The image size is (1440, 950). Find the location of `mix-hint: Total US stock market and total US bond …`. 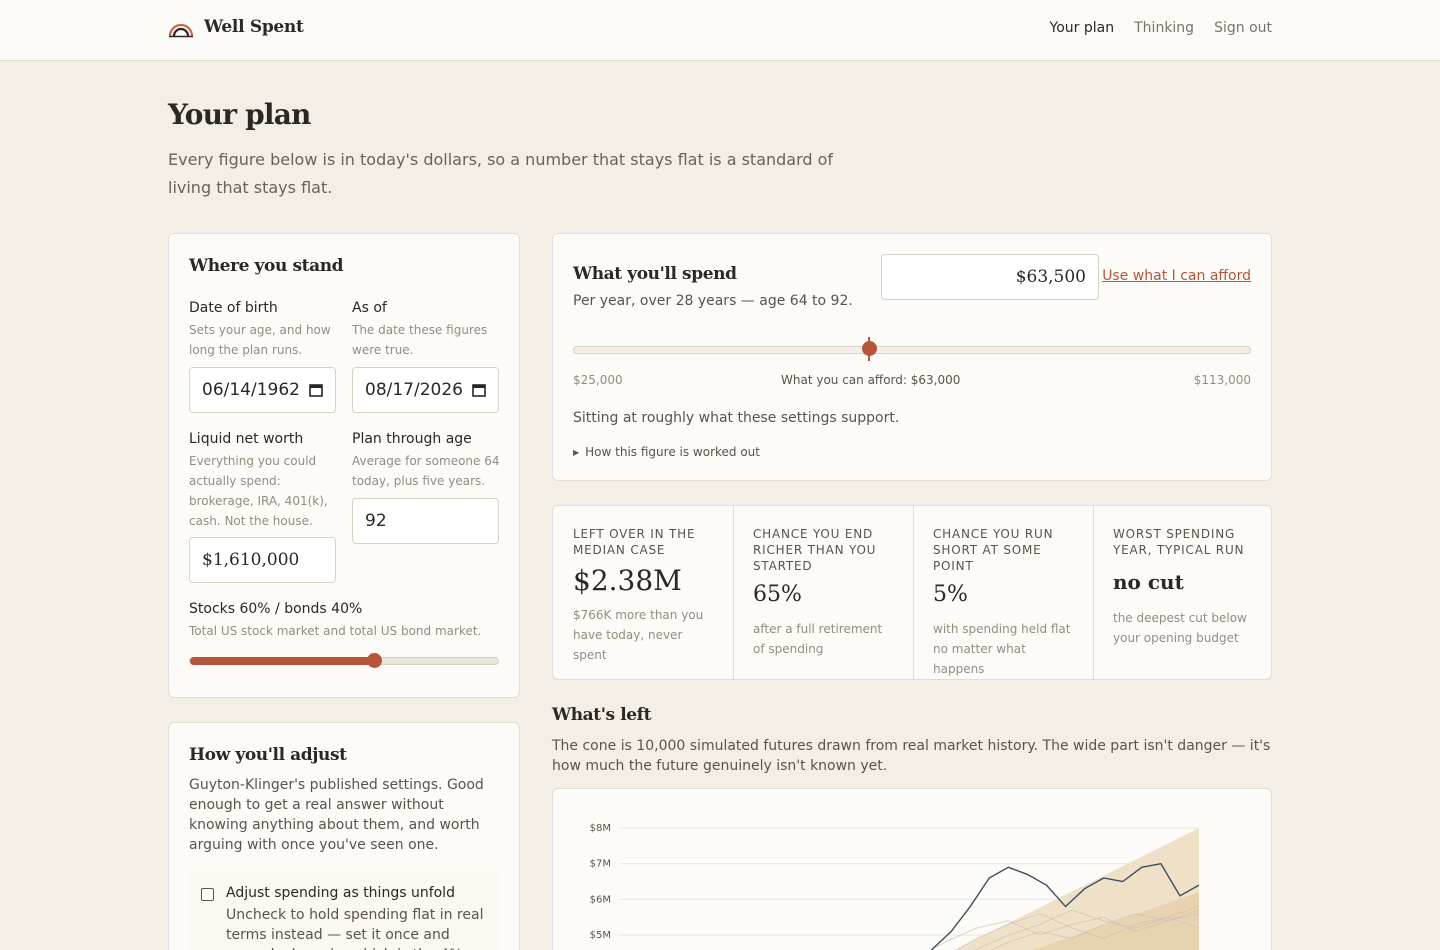

mix-hint: Total US stock market and total US bond … is located at coordinates (335, 631).